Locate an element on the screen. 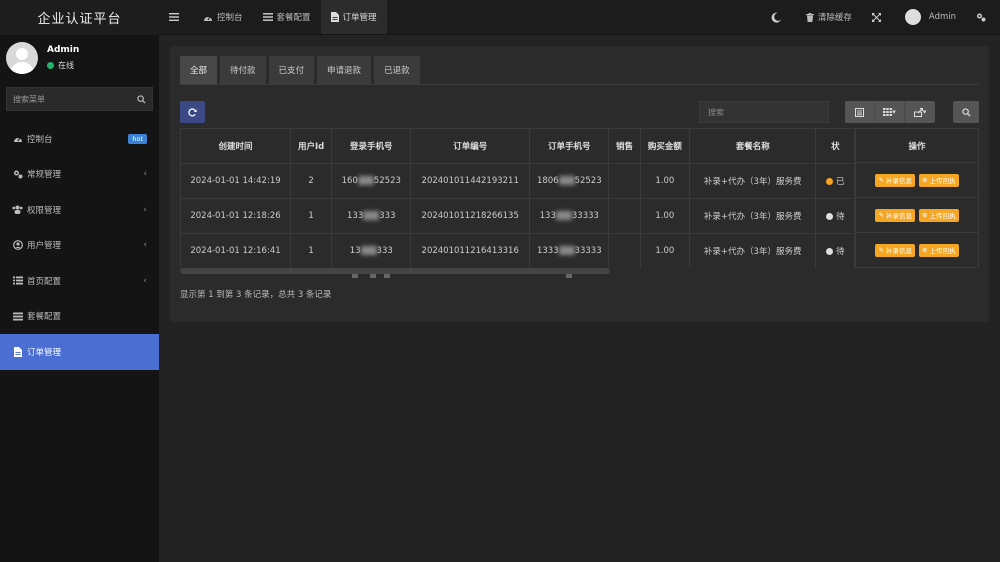  col-created-time: 创建时间 is located at coordinates (235, 146).